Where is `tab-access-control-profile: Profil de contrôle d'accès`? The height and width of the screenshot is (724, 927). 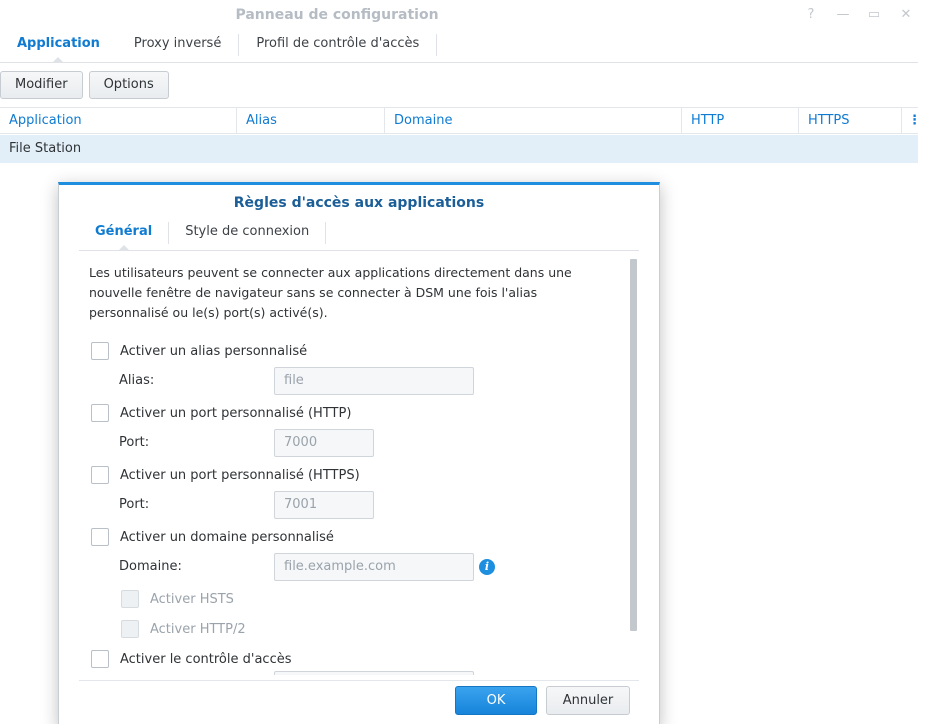
tab-access-control-profile: Profil de contrôle d'accès is located at coordinates (337, 46).